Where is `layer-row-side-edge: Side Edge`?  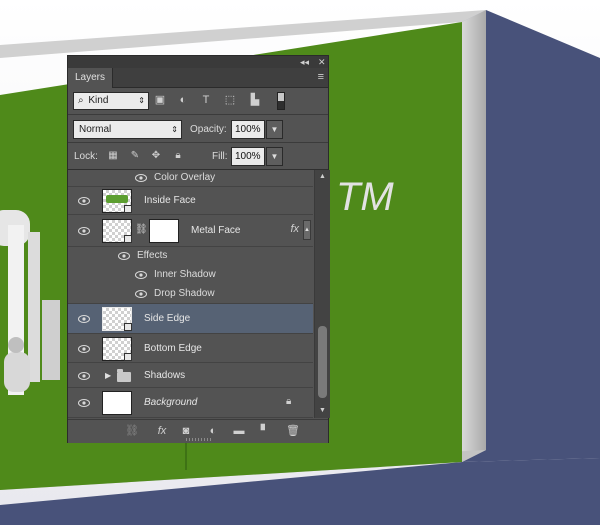
layer-row-side-edge: Side Edge is located at coordinates (190, 319).